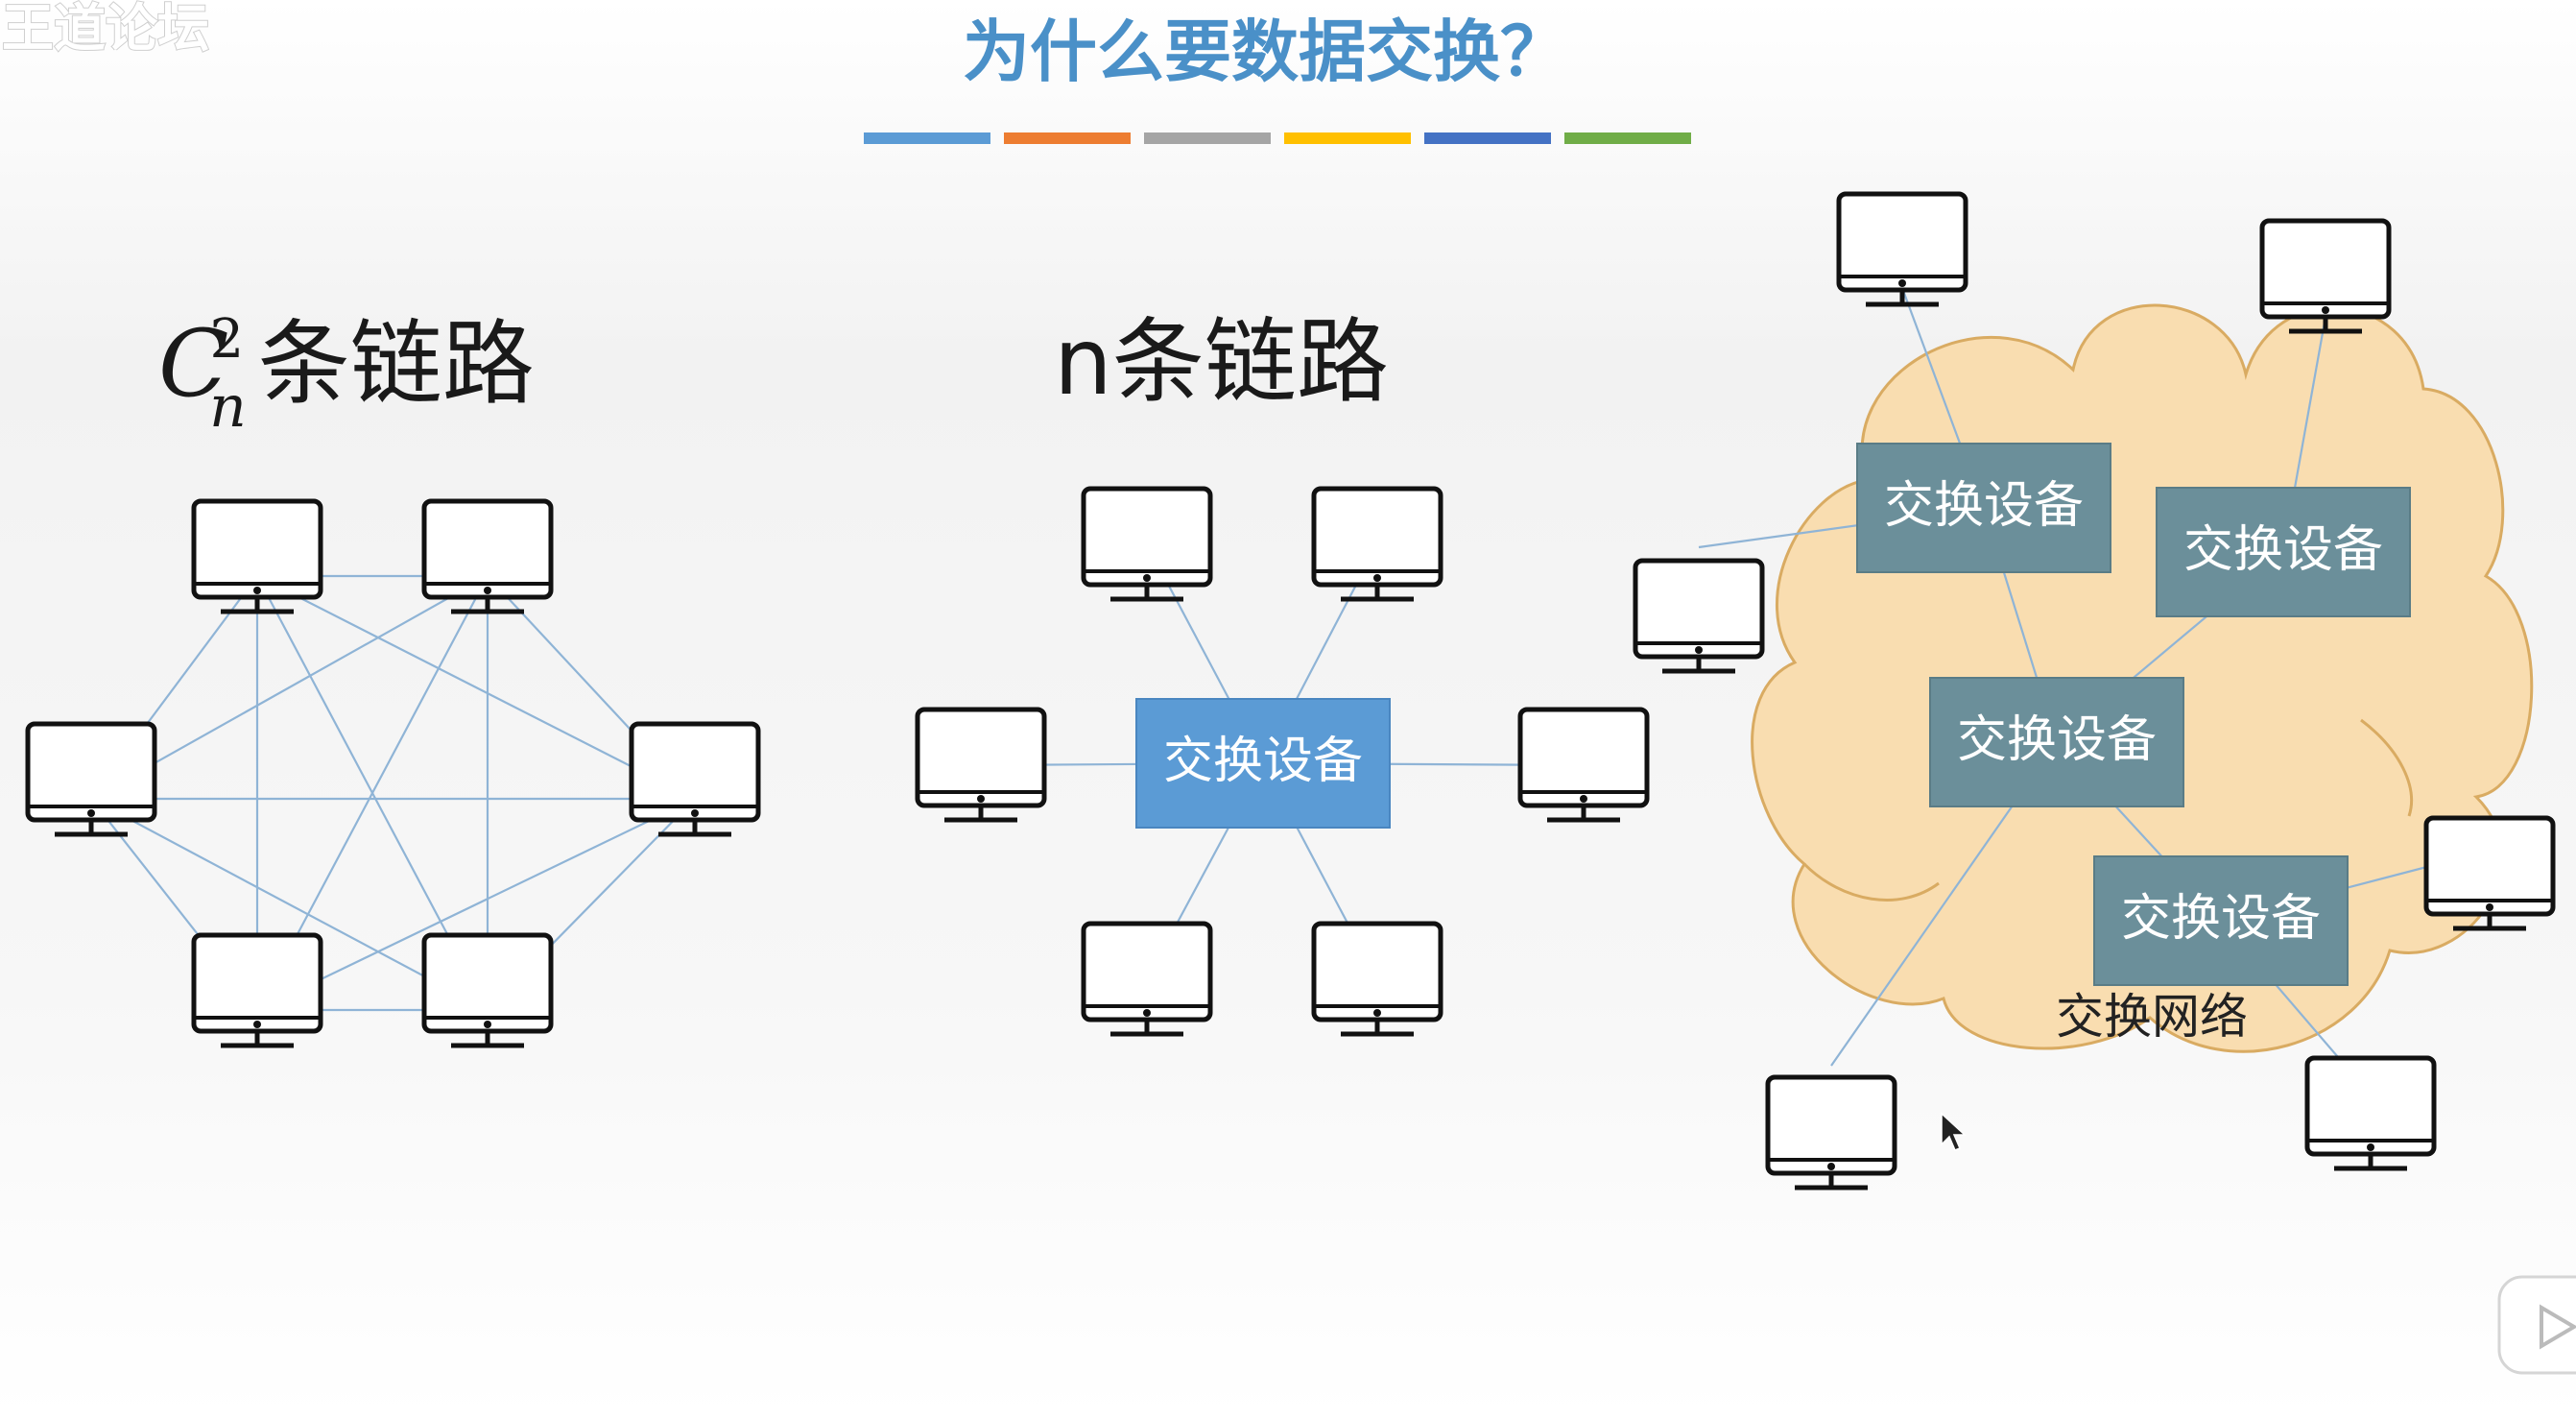  I want to click on mesh-heading-sup: 2, so click(226, 339).